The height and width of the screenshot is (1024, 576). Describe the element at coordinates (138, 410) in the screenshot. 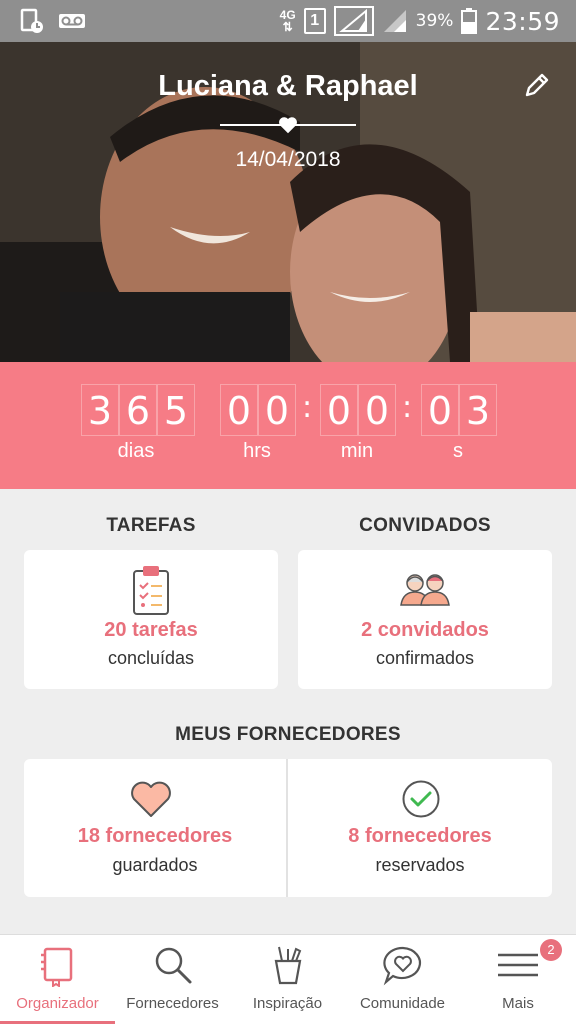

I see `days-digit-2: 6` at that location.